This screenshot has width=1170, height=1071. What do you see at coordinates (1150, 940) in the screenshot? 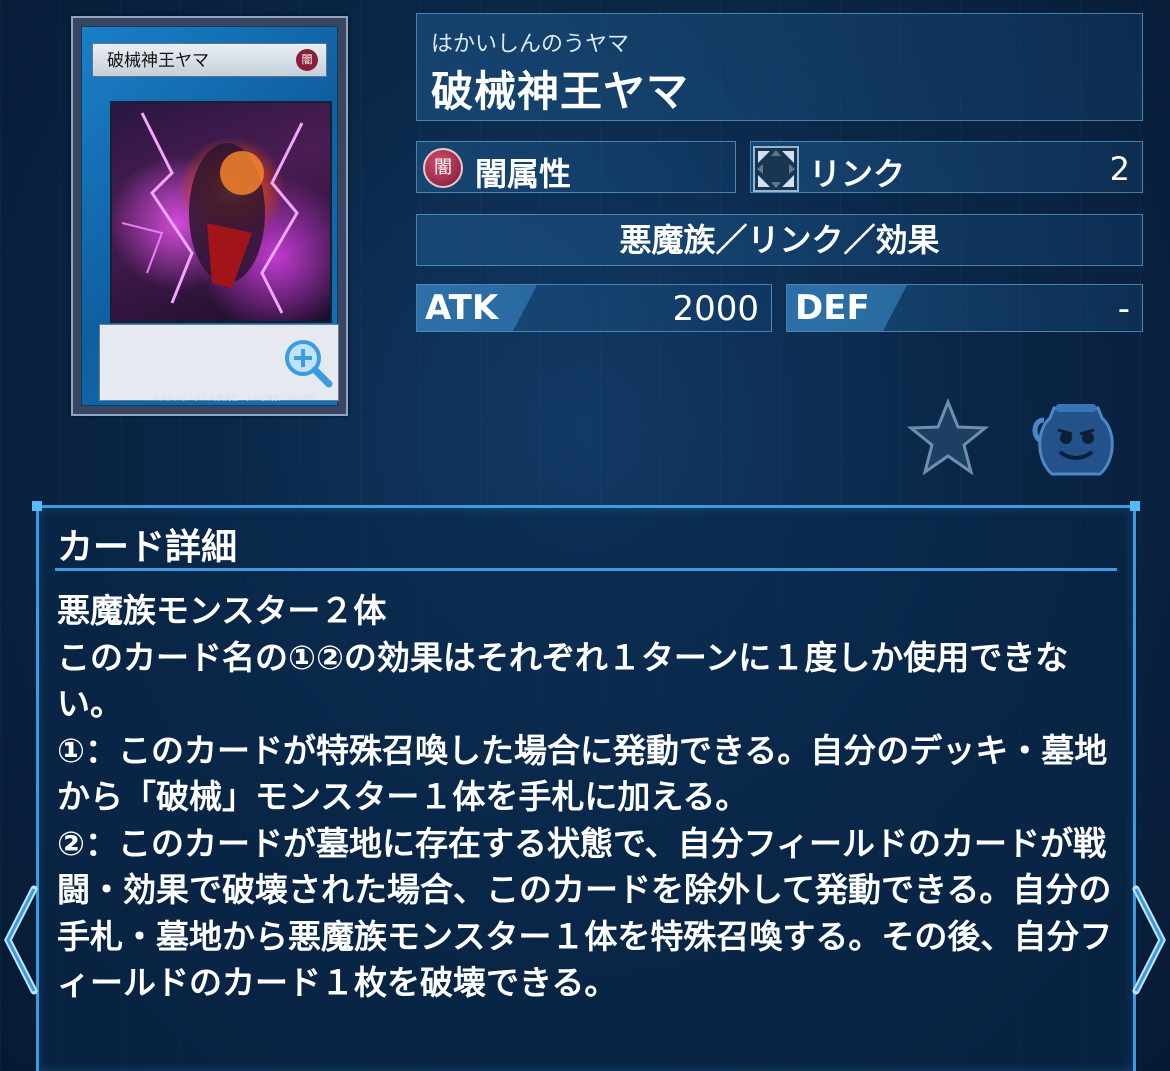
I see `chevron-right-icon` at bounding box center [1150, 940].